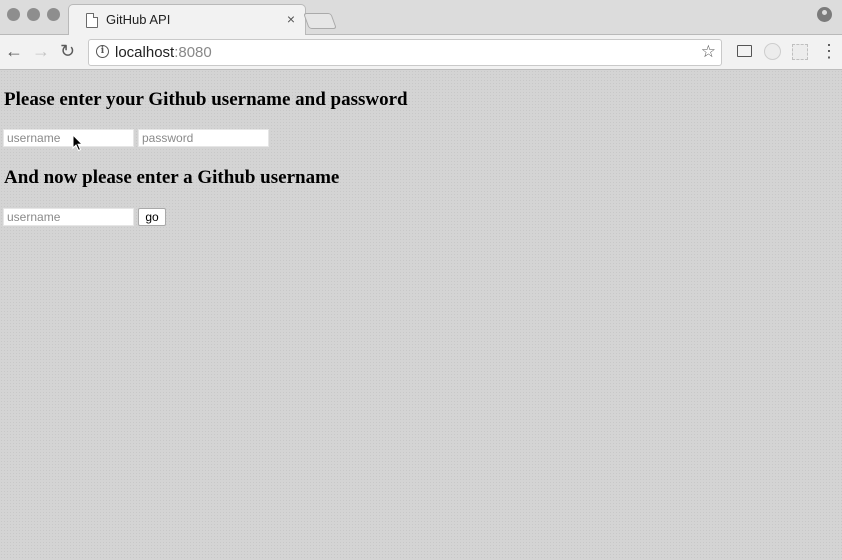 The image size is (842, 560). What do you see at coordinates (405, 52) in the screenshot?
I see `address-bar: i localhost:8080 ☆` at bounding box center [405, 52].